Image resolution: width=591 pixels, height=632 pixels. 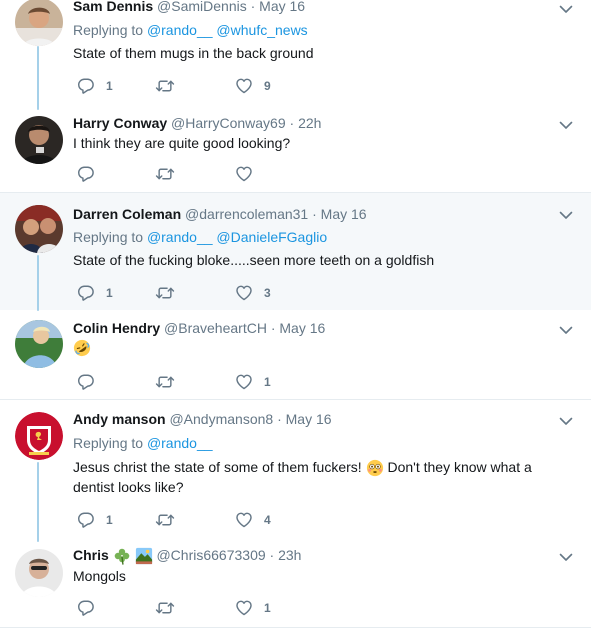 I want to click on like-button: 3, so click(x=253, y=293).